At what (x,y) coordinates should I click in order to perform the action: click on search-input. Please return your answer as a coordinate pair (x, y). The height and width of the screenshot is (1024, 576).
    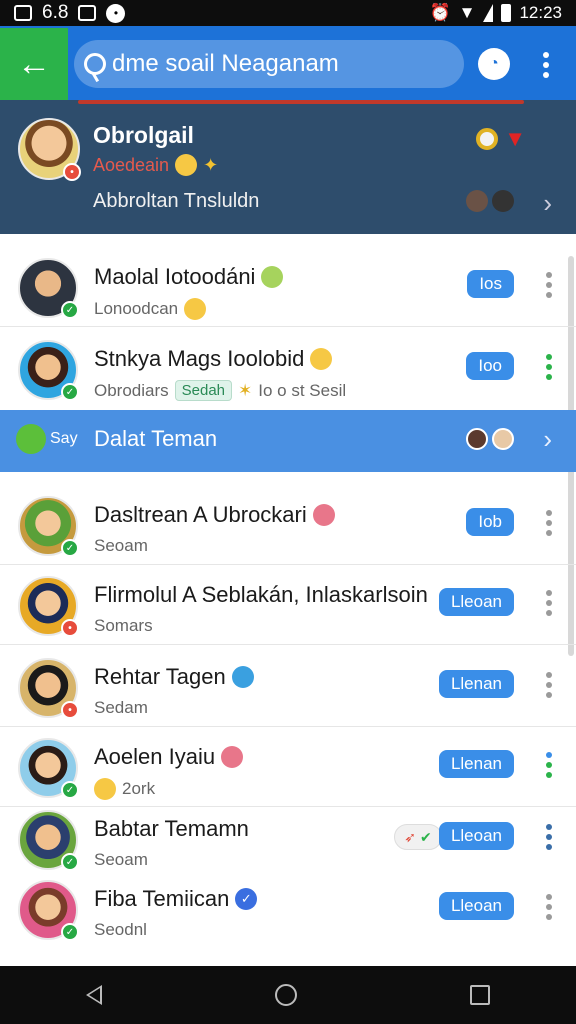
    Looking at the image, I should click on (282, 64).